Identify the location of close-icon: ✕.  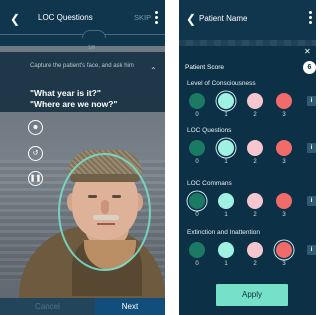
(307, 51).